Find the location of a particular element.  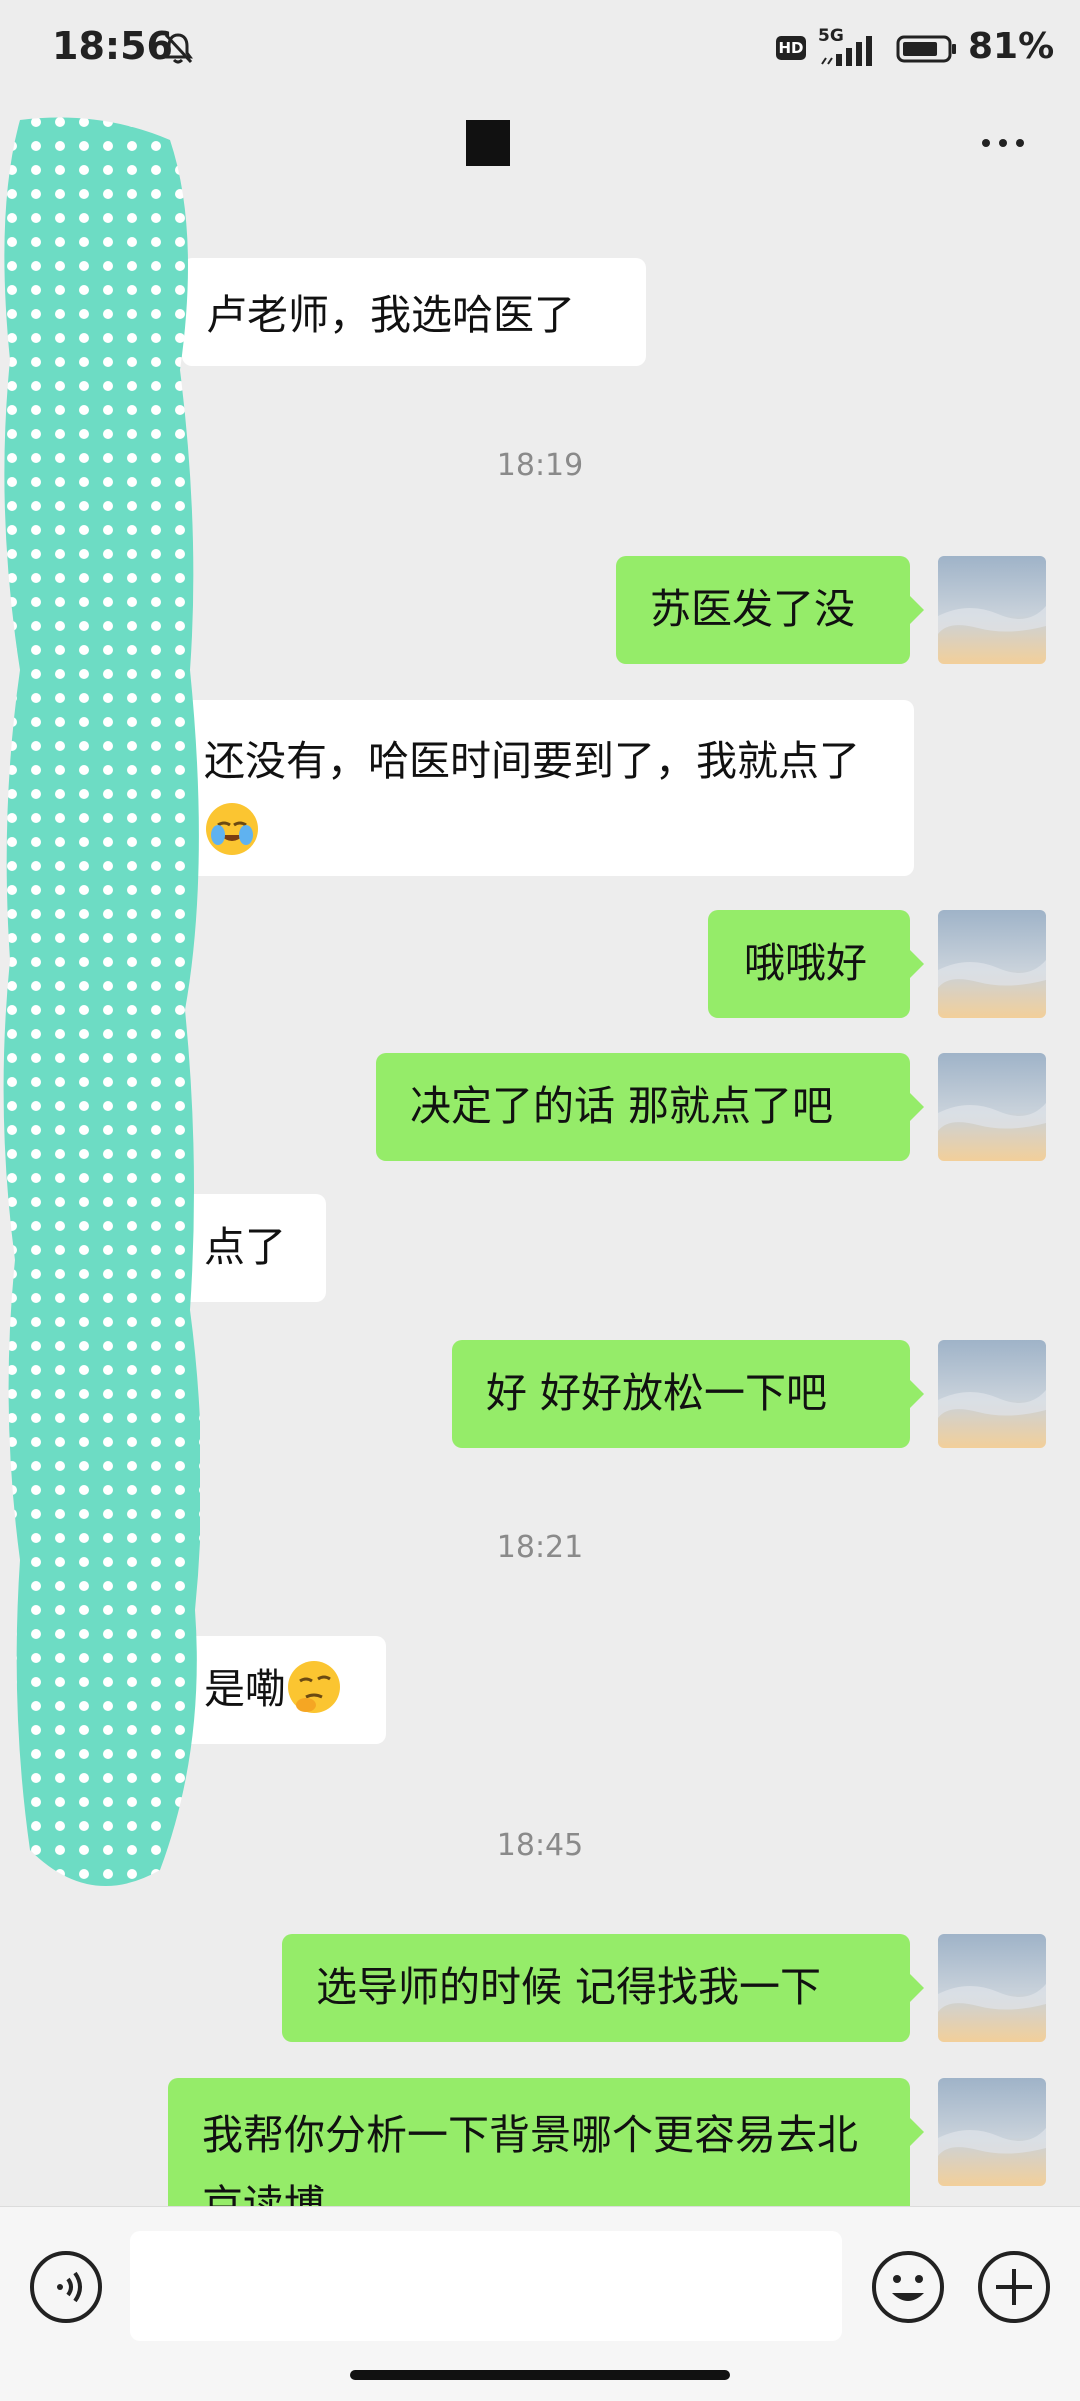

message-bubble-sent: 苏医发了没 is located at coordinates (763, 610).